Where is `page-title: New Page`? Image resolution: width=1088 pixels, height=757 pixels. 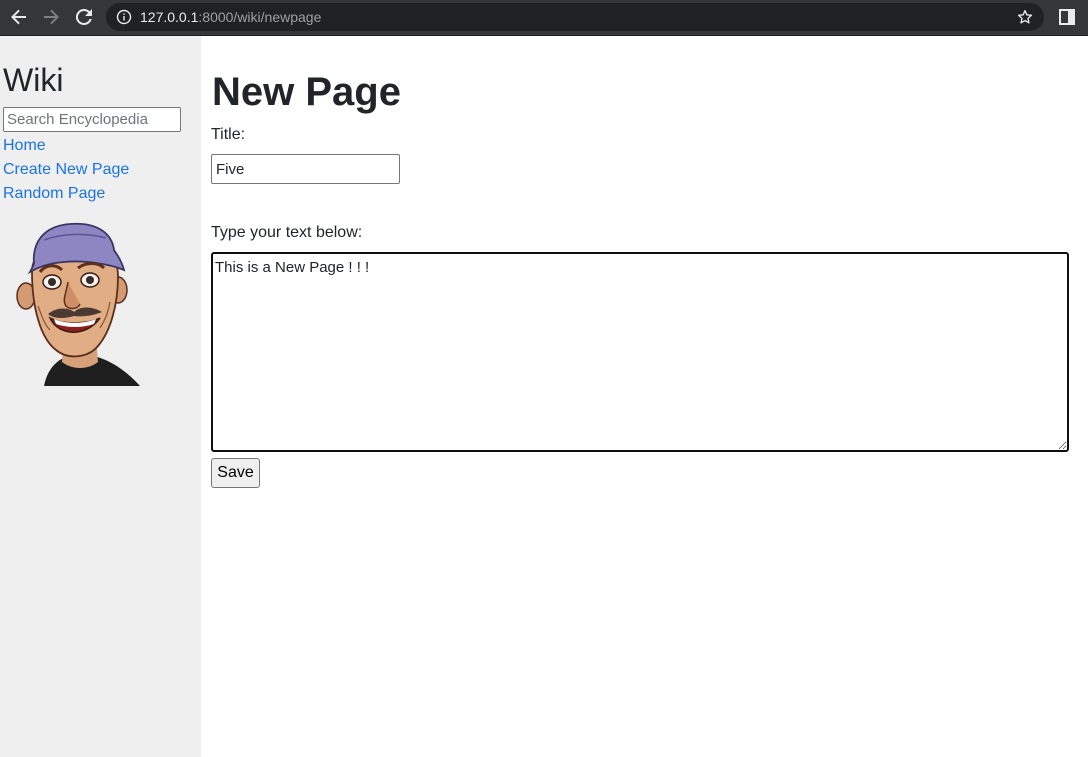
page-title: New Page is located at coordinates (306, 92).